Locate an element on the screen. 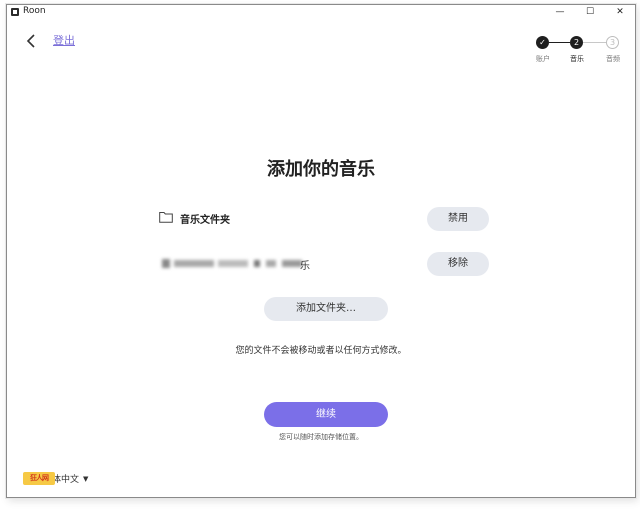  obscured-folder-path is located at coordinates (234, 263).